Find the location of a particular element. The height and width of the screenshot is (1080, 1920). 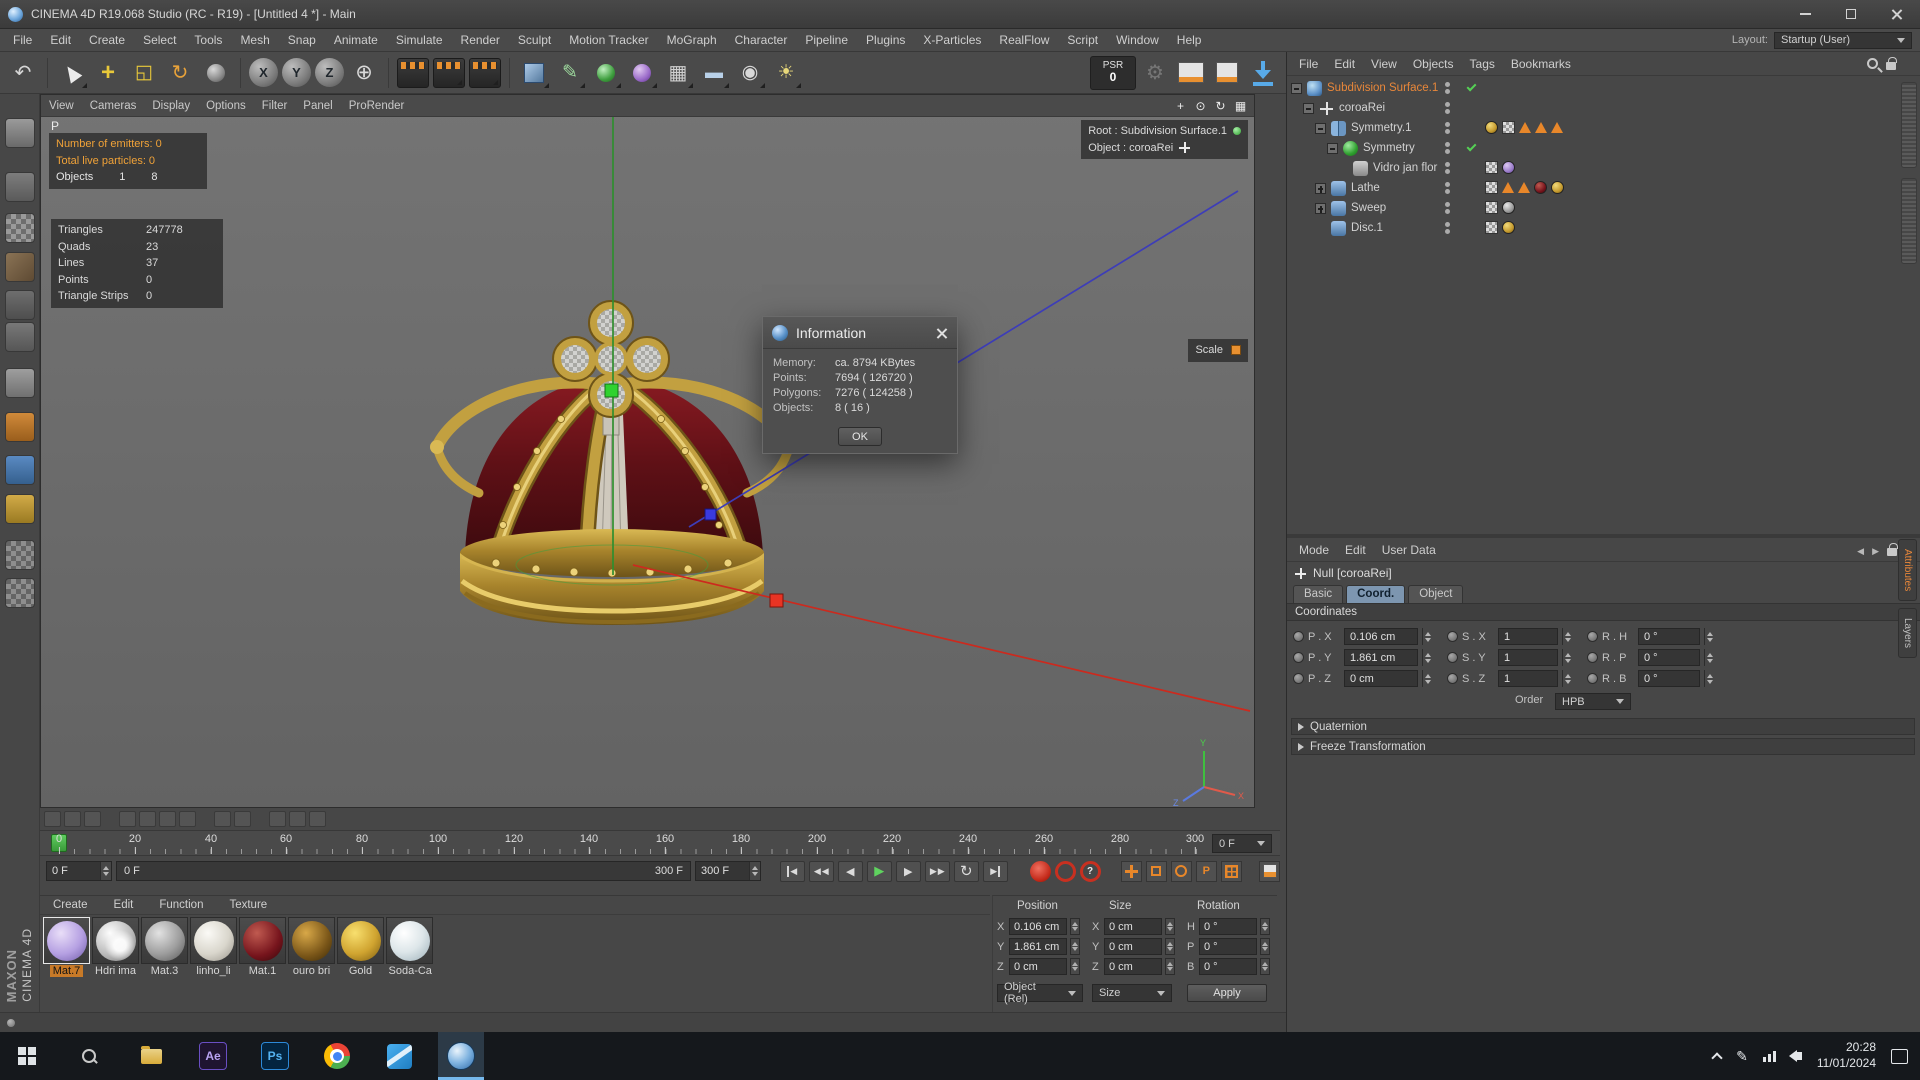

tab-coord: Coord. is located at coordinates (1376, 594).